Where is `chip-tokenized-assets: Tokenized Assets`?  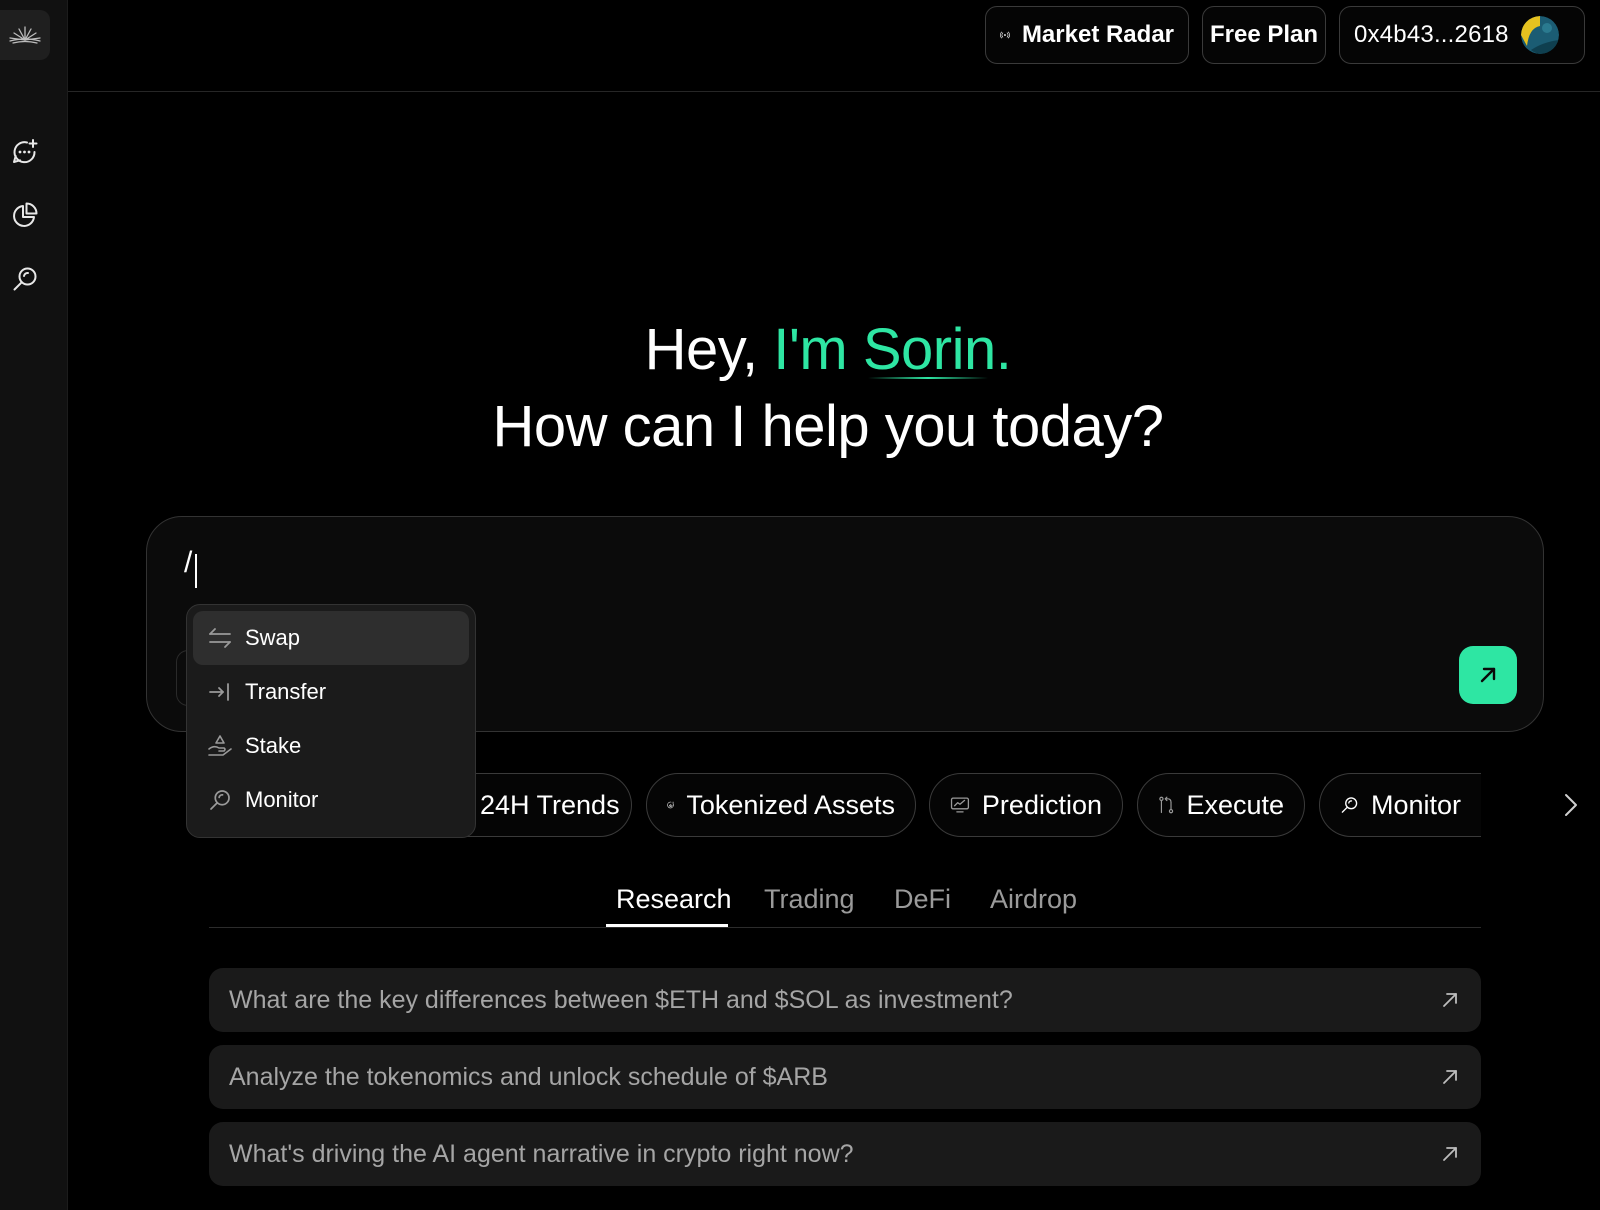
chip-tokenized-assets: Tokenized Assets is located at coordinates (781, 805).